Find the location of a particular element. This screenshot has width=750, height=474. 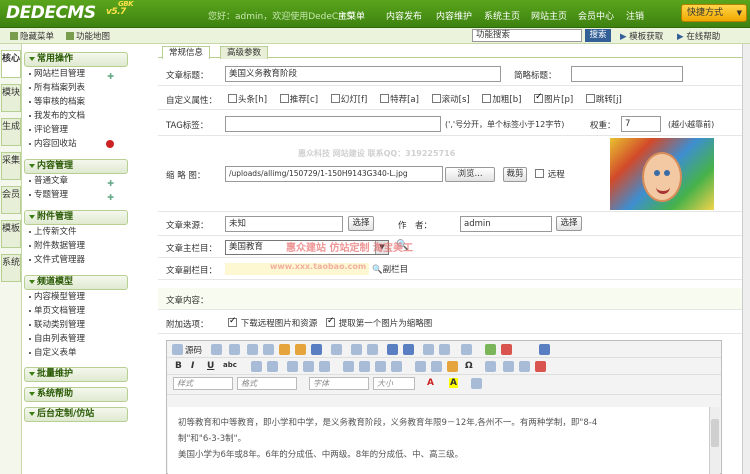

vtab-collect: 采集 is located at coordinates (11, 166).